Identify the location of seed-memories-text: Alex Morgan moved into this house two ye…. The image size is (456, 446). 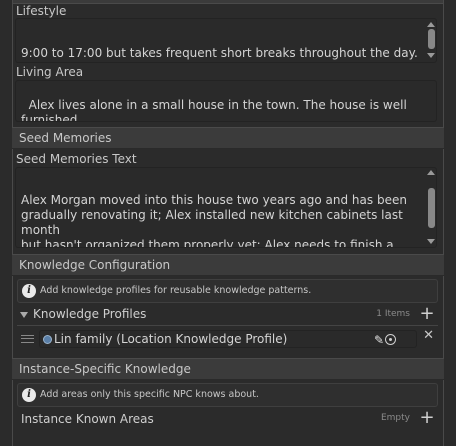
(214, 220).